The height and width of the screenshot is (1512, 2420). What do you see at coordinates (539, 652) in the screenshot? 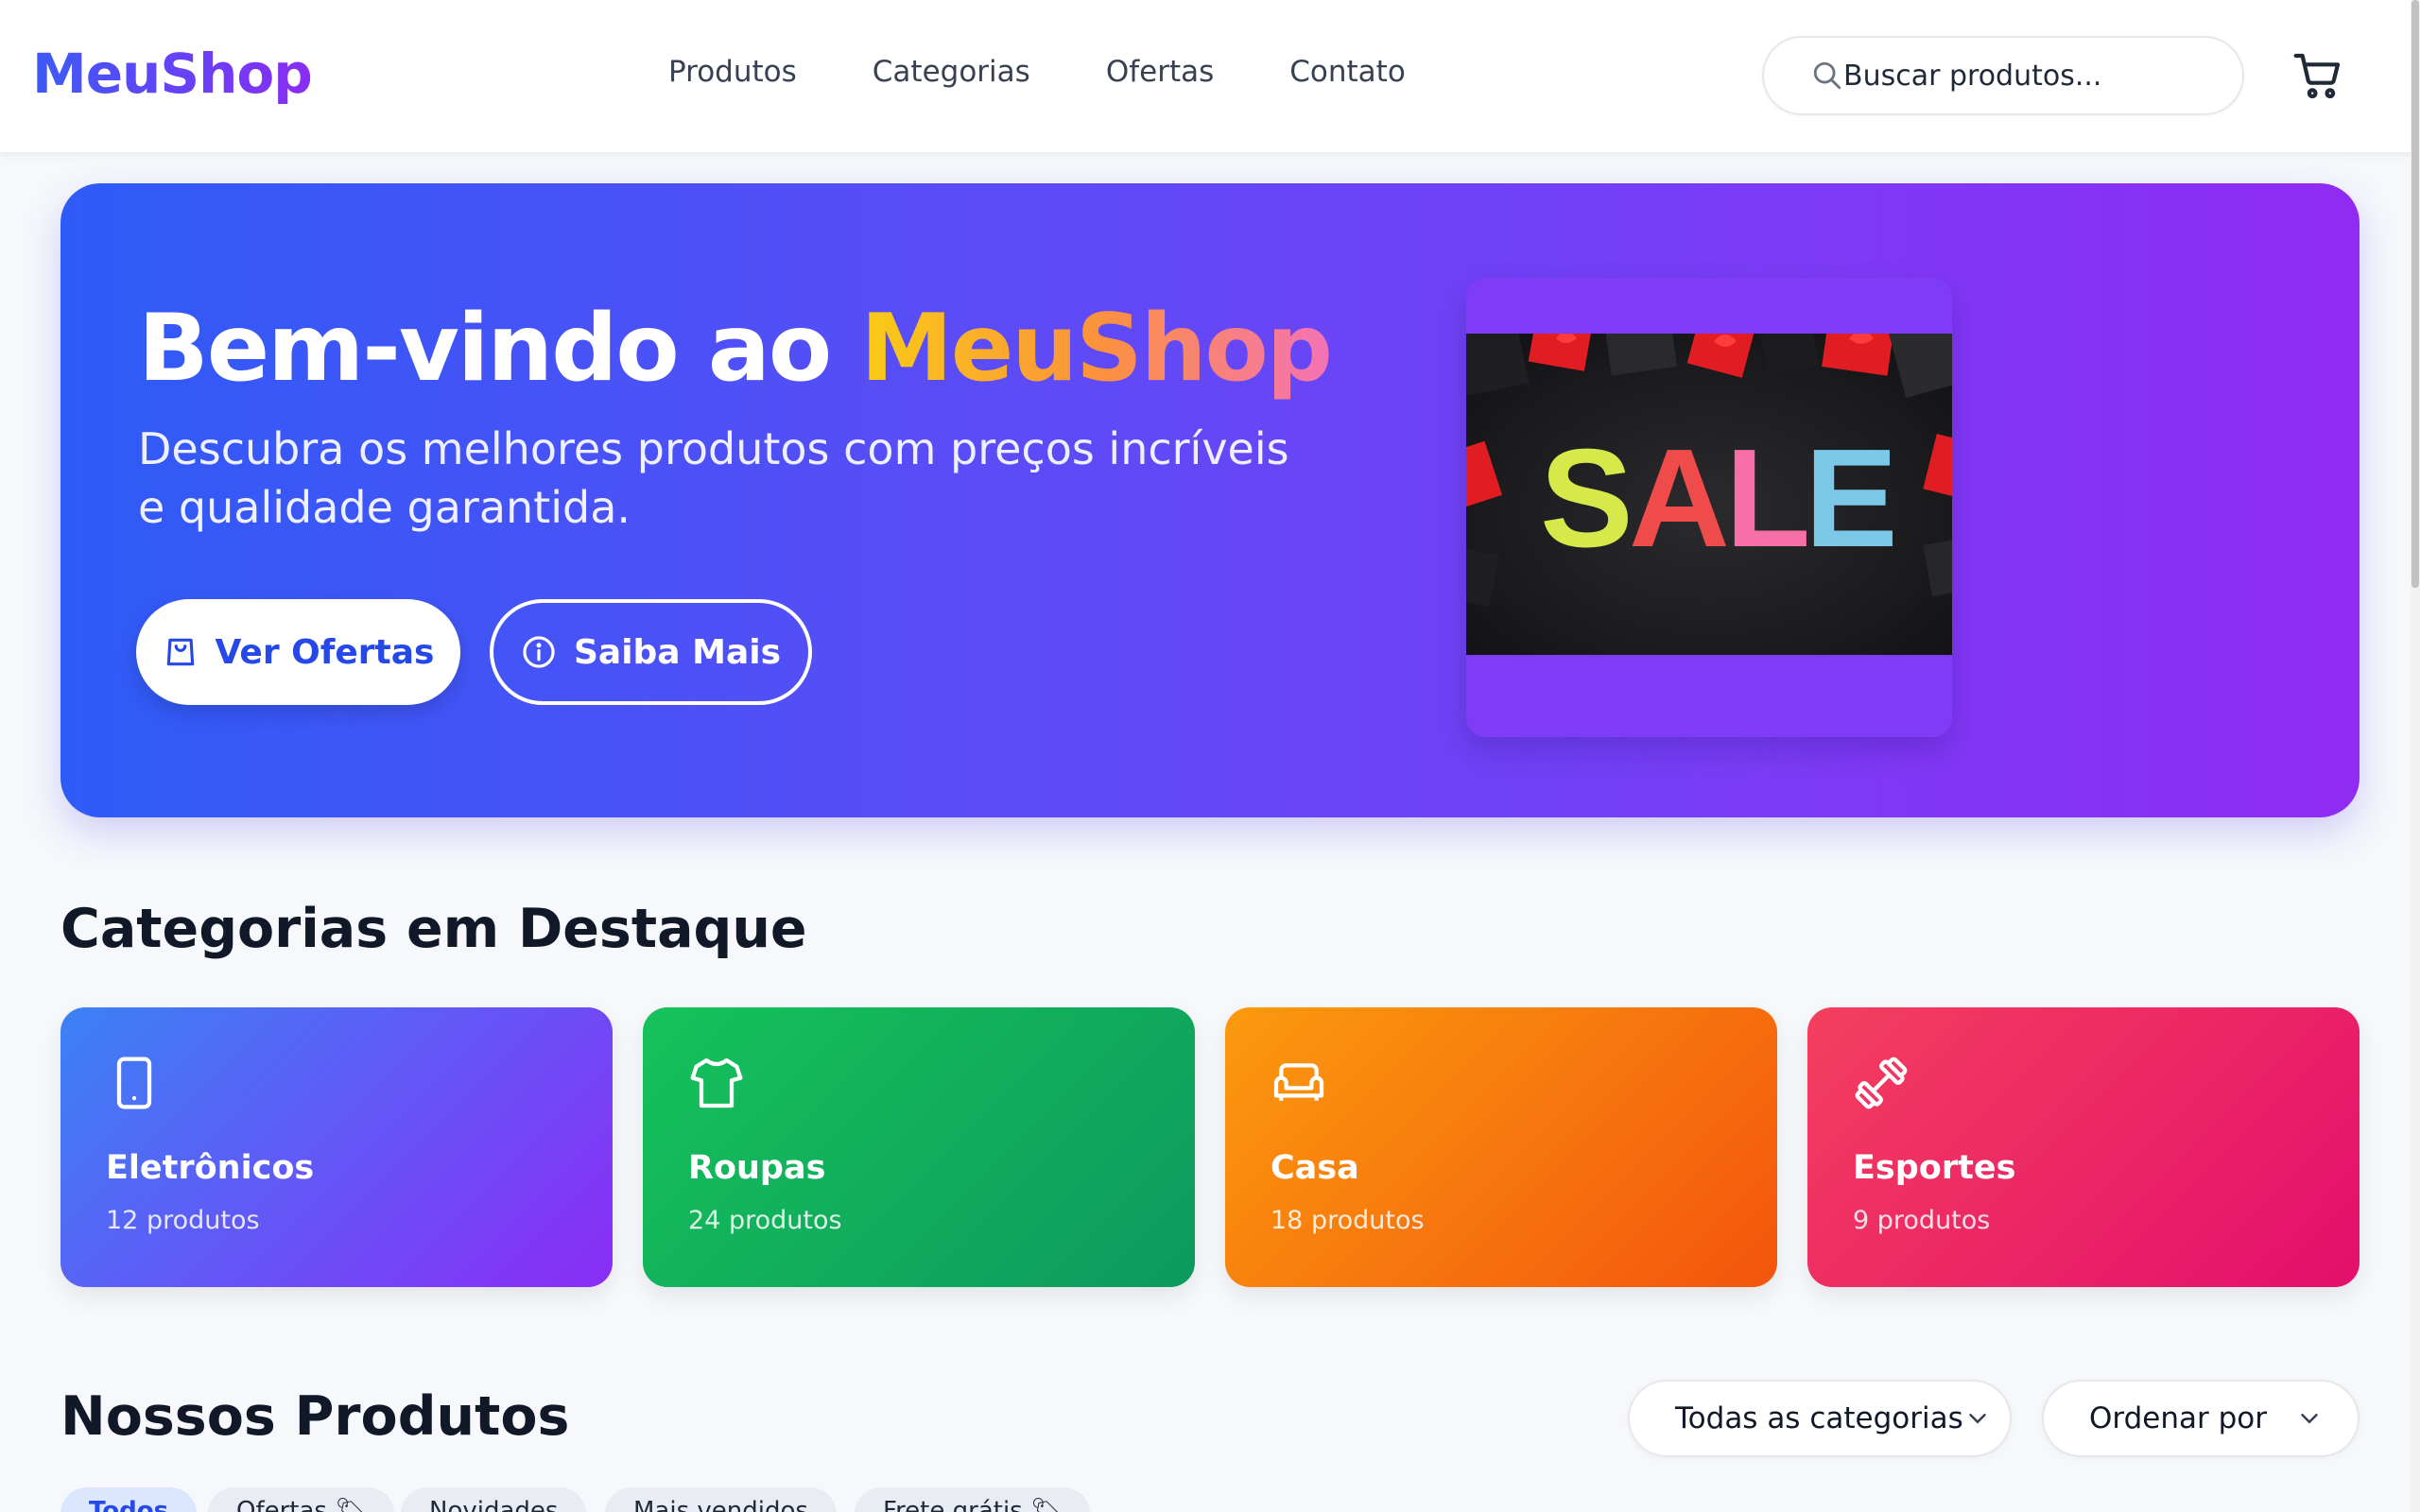
I see `info-icon` at bounding box center [539, 652].